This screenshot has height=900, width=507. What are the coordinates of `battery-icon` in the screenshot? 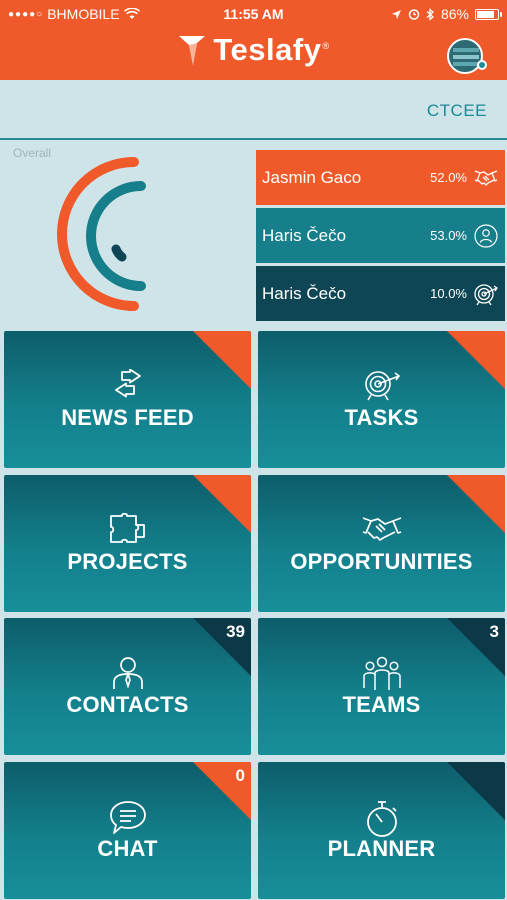 It's located at (488, 14).